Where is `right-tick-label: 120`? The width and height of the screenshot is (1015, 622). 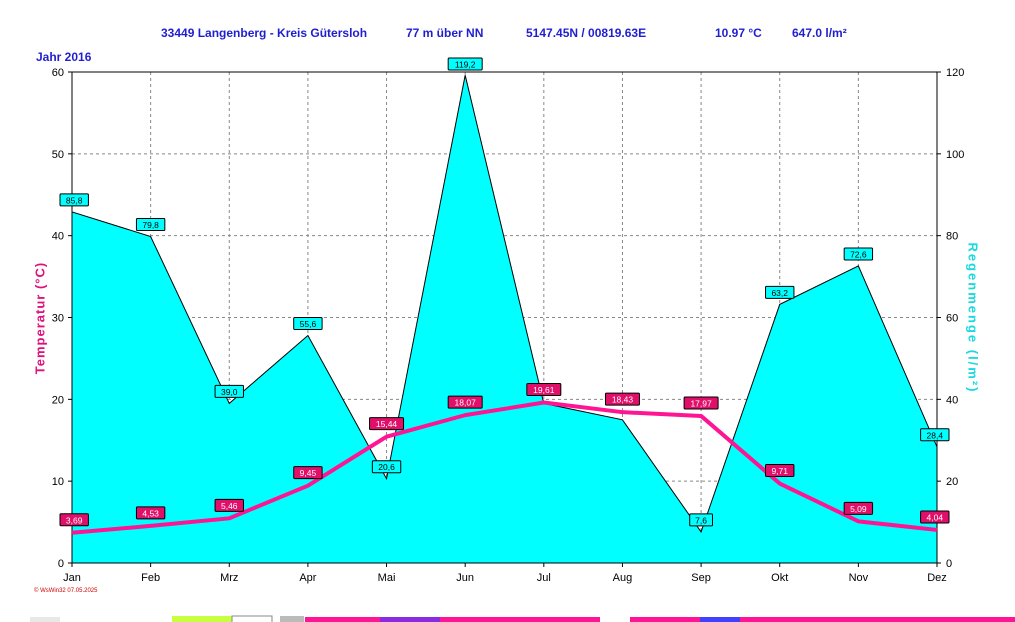 right-tick-label: 120 is located at coordinates (955, 73).